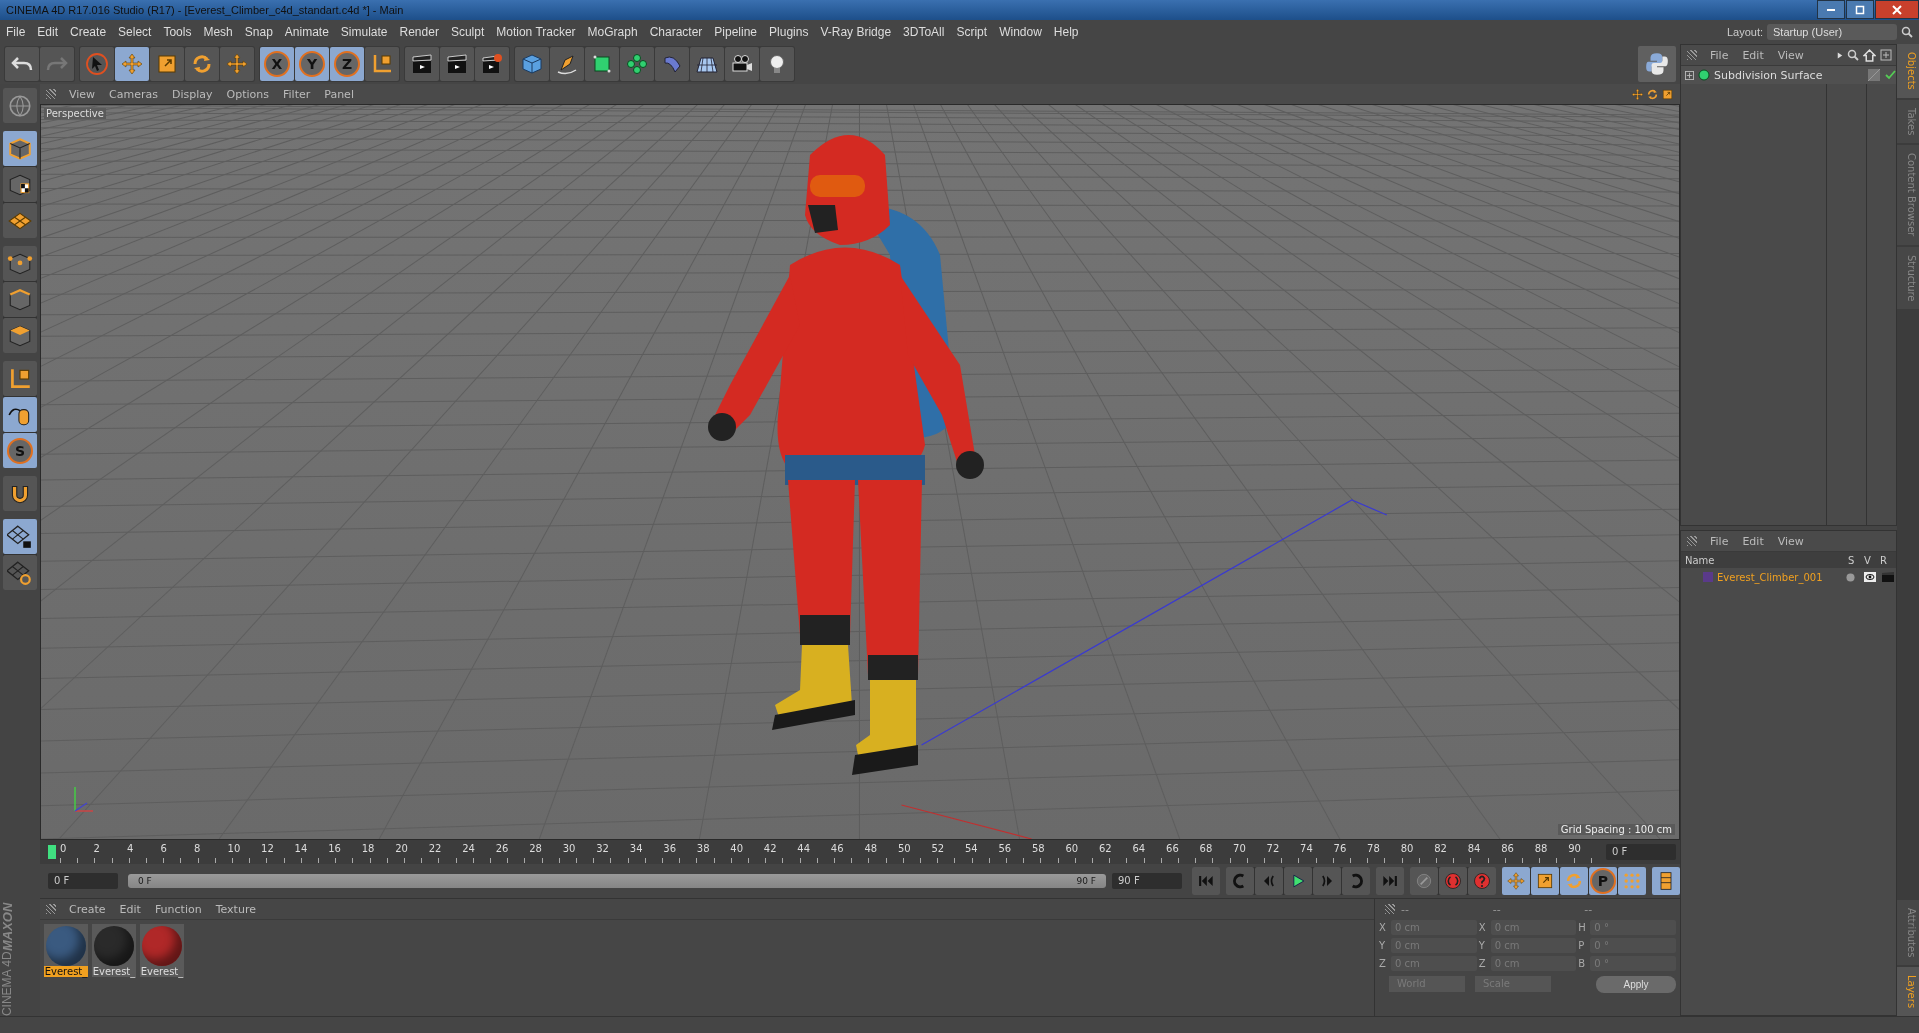 The height and width of the screenshot is (1033, 1919). I want to click on playhead-marker, so click(52, 852).